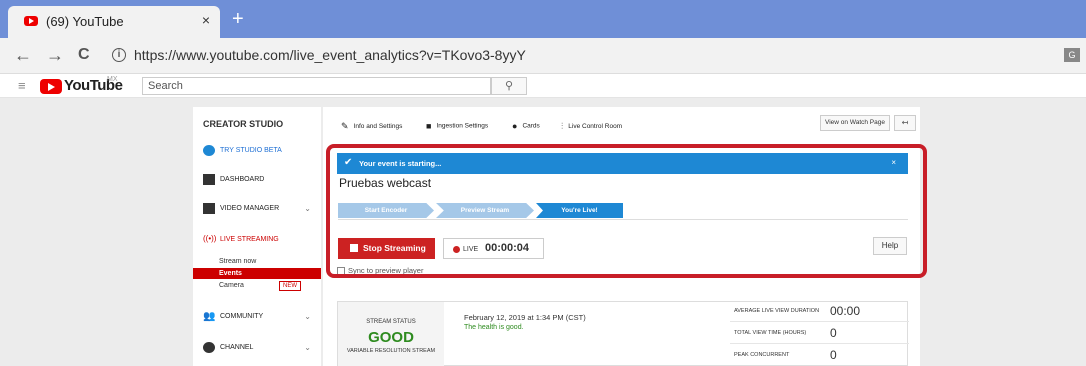 Image resolution: width=1086 pixels, height=366 pixels. What do you see at coordinates (1072, 55) in the screenshot?
I see `translate-icon: G` at bounding box center [1072, 55].